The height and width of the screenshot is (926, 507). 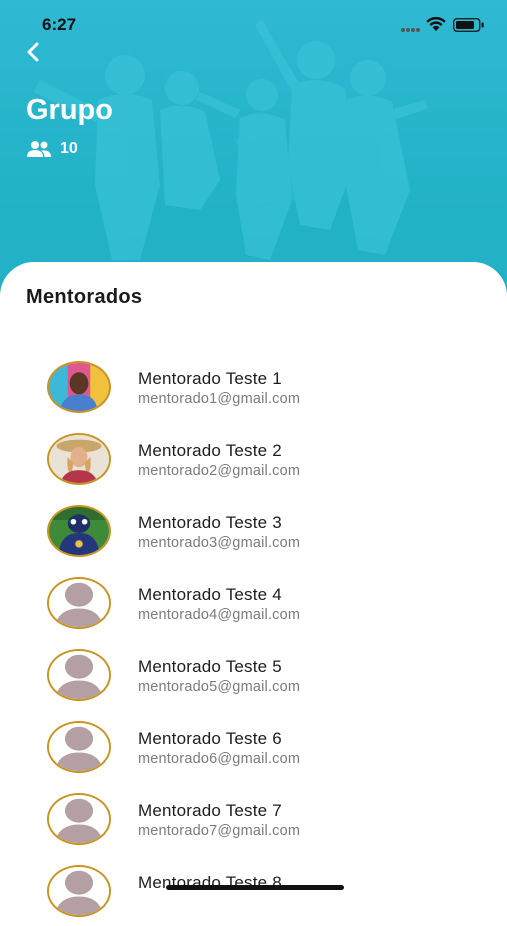 I want to click on wifi-icon, so click(x=436, y=23).